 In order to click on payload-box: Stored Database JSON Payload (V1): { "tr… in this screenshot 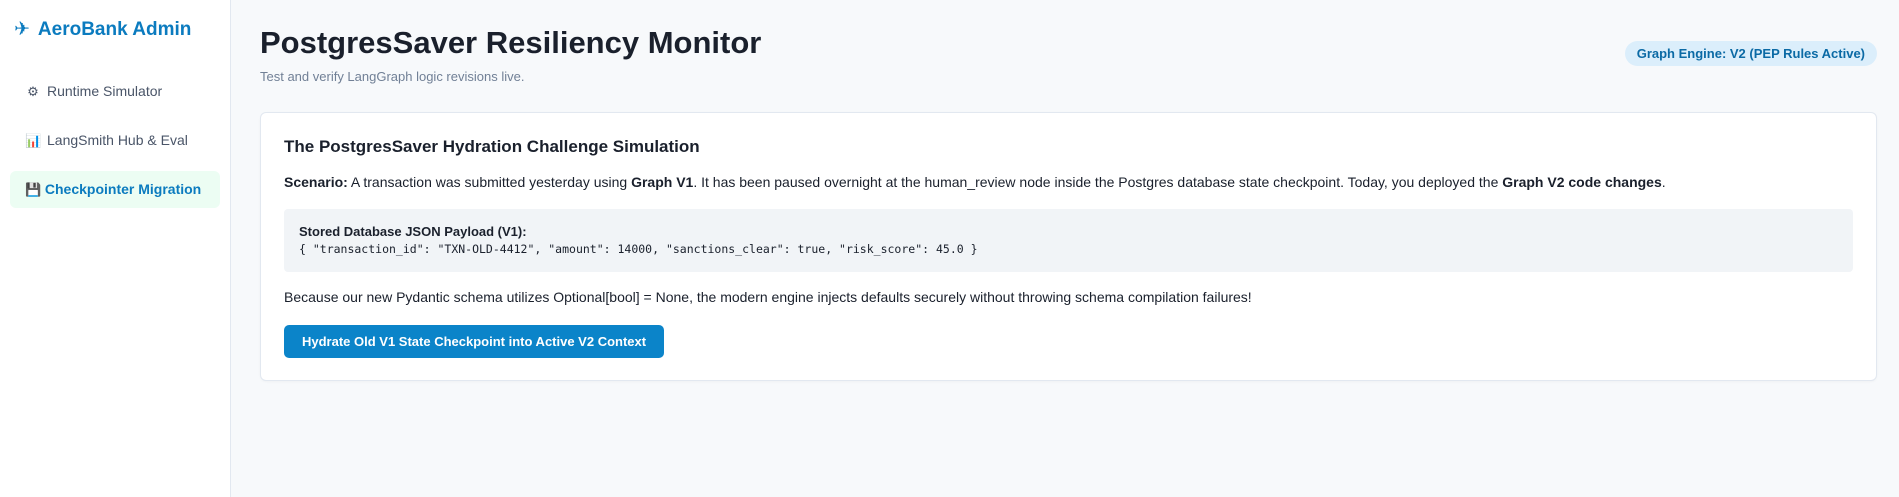, I will do `click(1068, 240)`.